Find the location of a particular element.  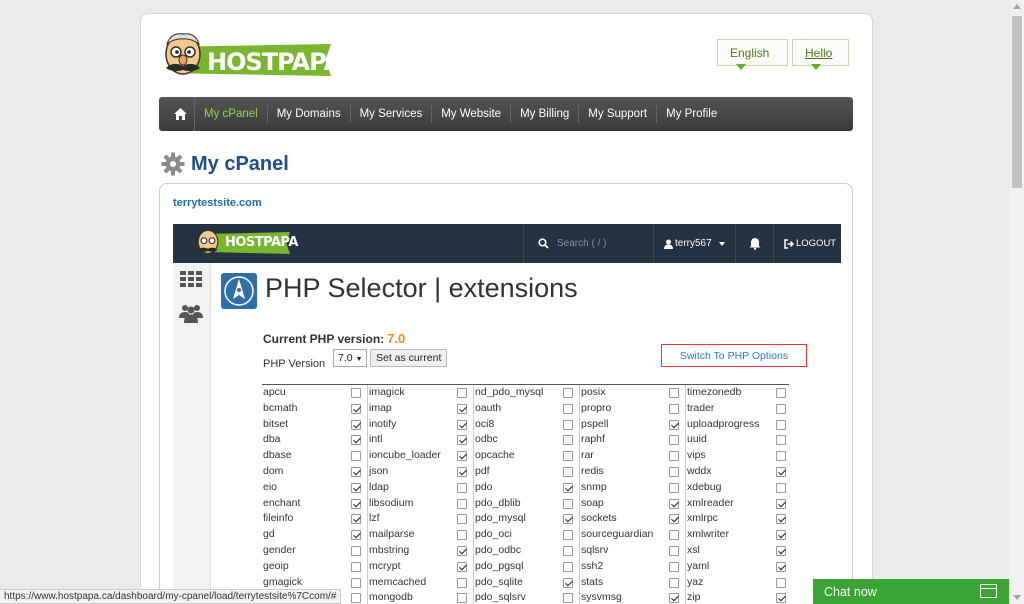

hostpapa-logo: HOSTPAPA is located at coordinates (250, 55).